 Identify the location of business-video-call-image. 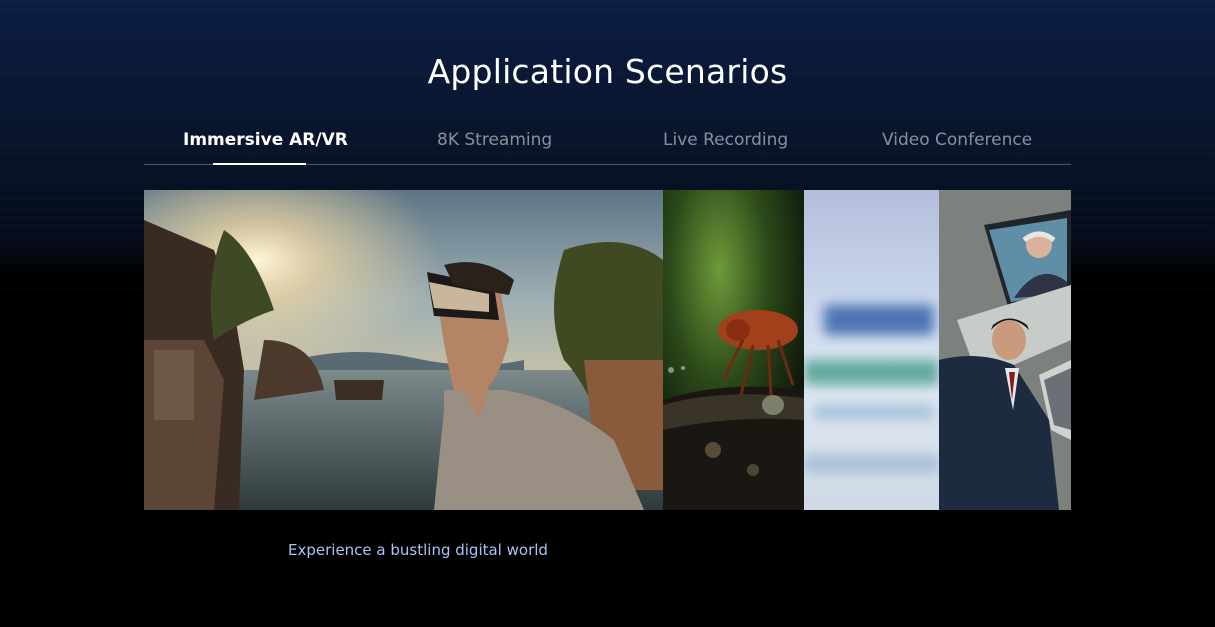
(1005, 350).